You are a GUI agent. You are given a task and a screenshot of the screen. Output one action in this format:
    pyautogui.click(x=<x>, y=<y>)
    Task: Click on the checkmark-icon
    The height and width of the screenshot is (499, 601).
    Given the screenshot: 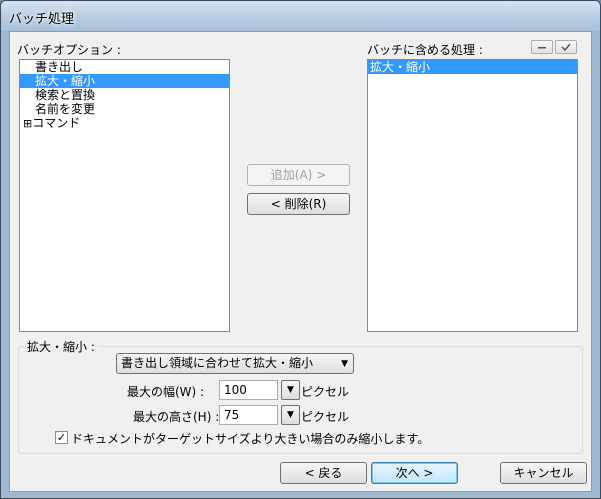 What is the action you would take?
    pyautogui.click(x=566, y=47)
    